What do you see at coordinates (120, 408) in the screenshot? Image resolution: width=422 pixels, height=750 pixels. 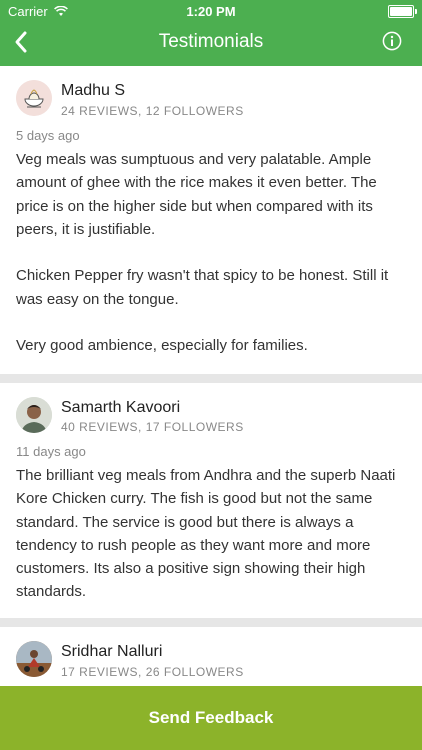 I see `reviewer-name: Samarth Kavoori` at bounding box center [120, 408].